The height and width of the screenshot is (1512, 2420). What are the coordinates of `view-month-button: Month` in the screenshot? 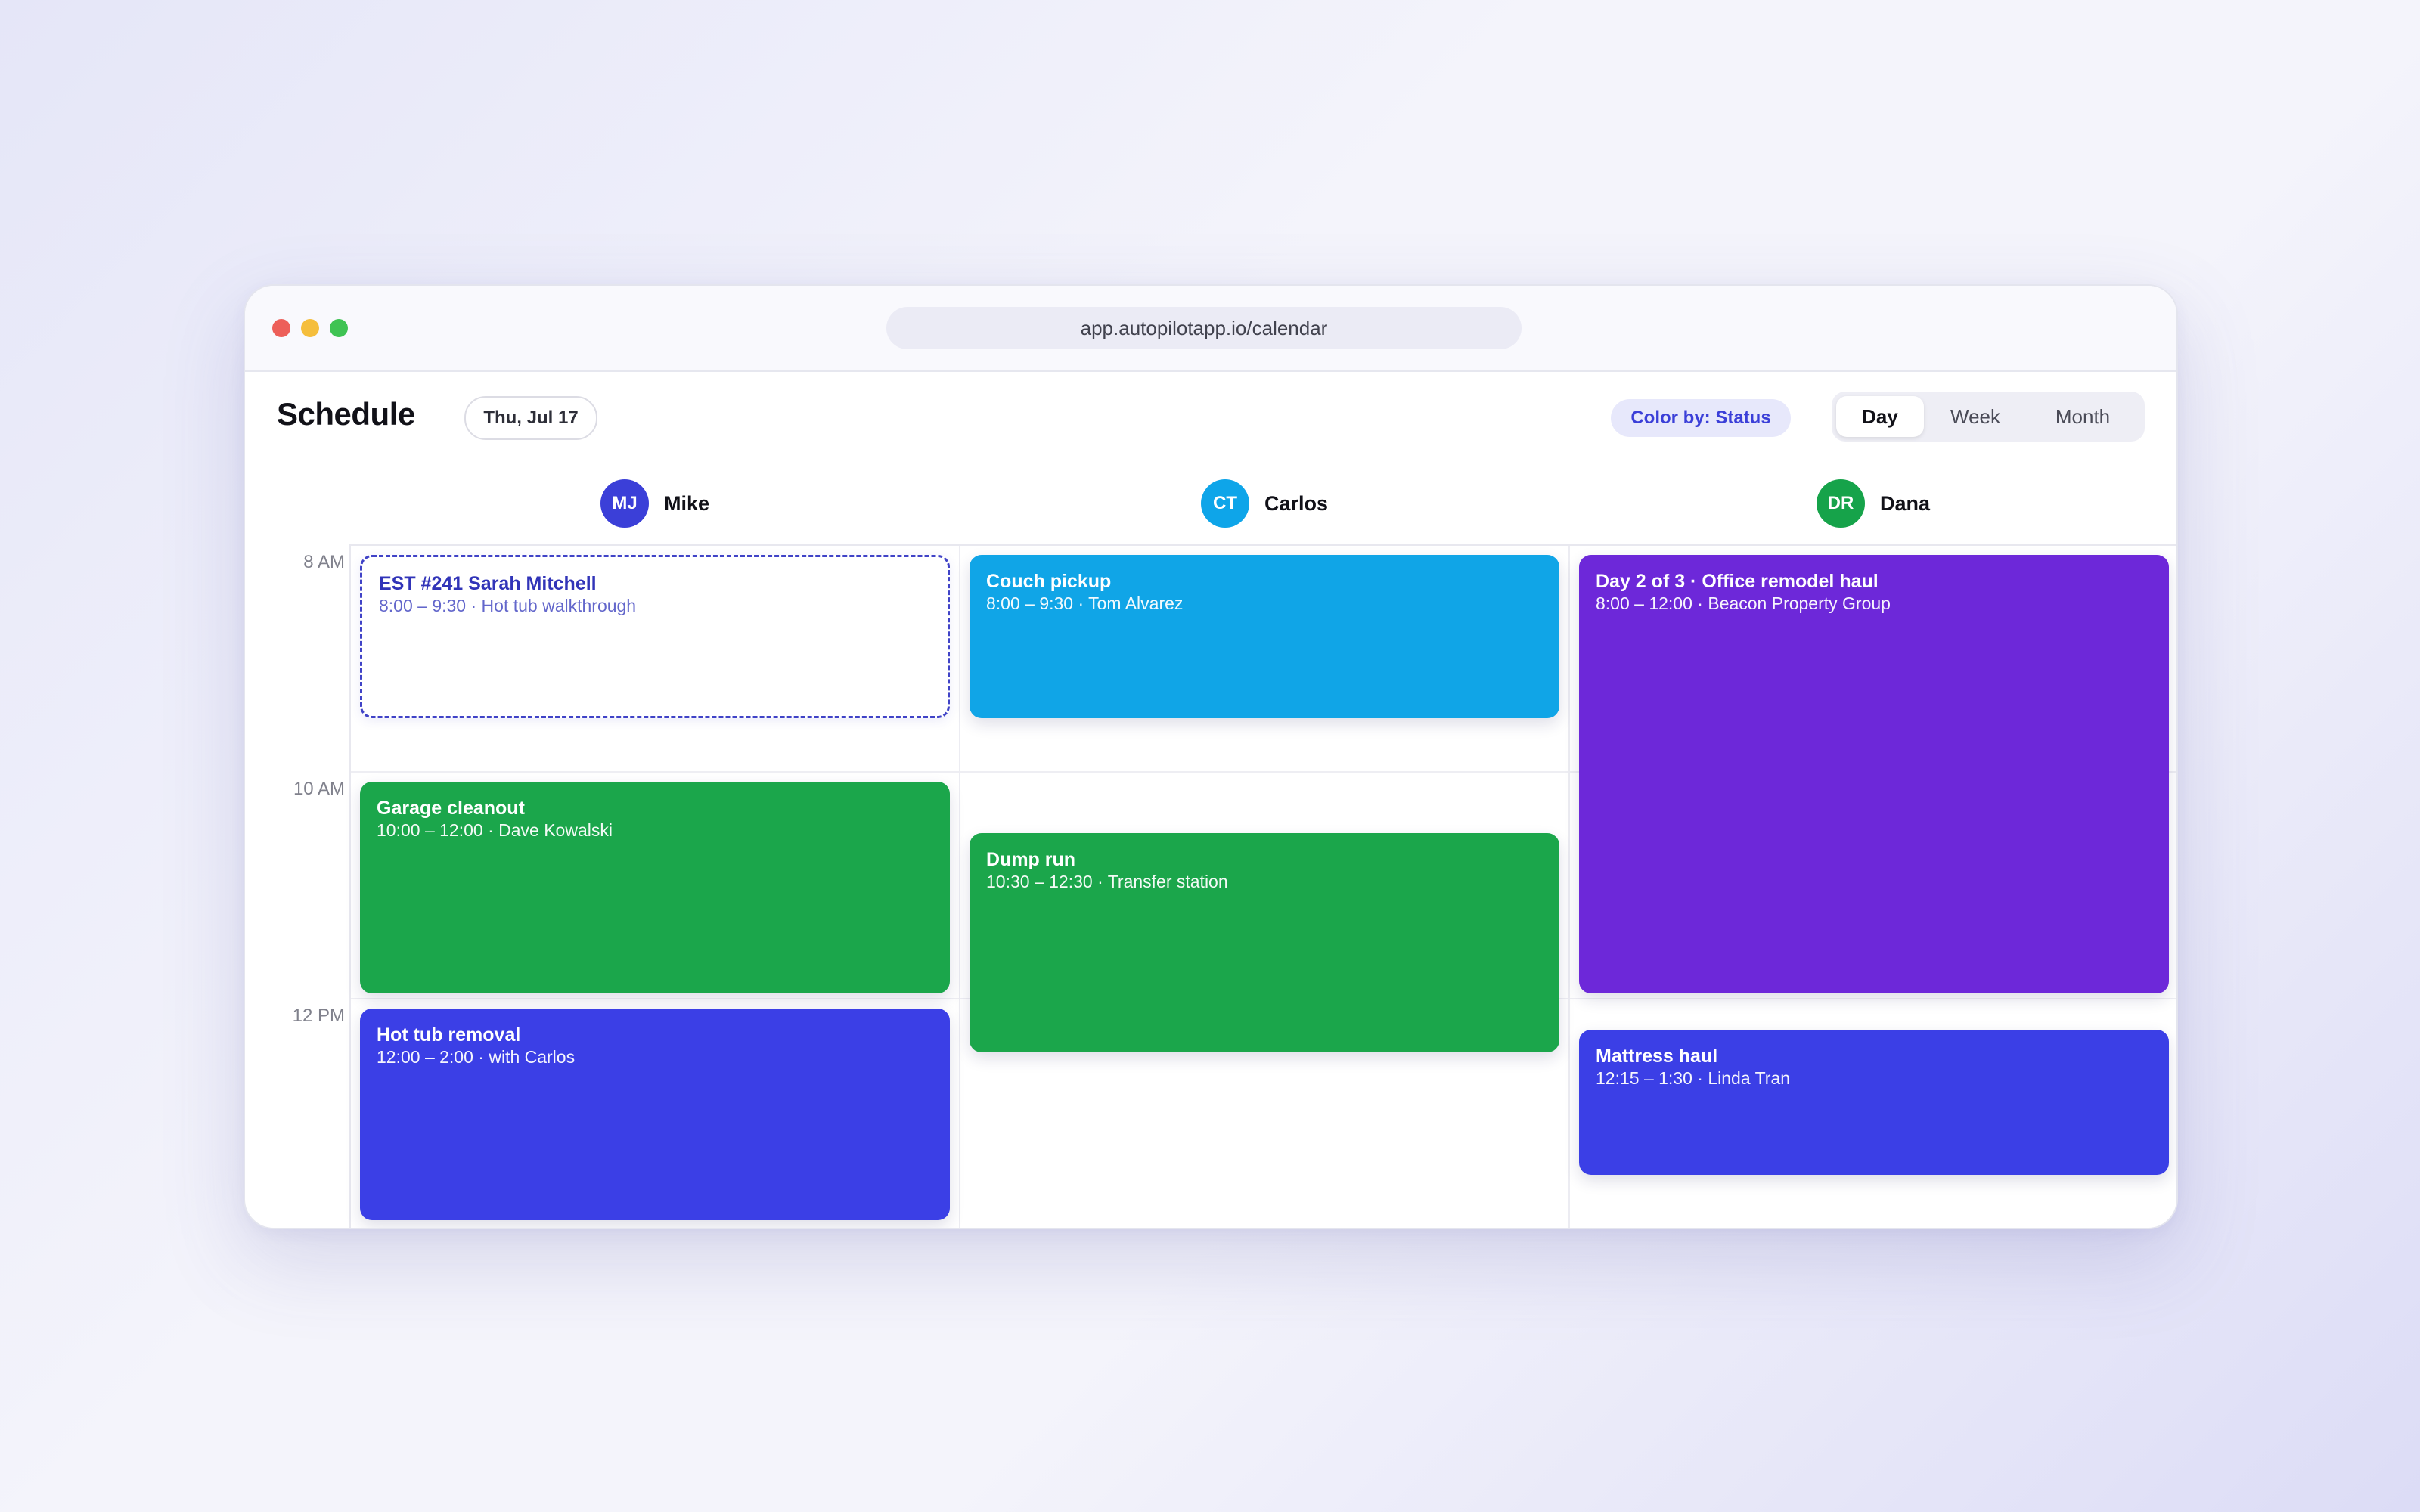 It's located at (2082, 417).